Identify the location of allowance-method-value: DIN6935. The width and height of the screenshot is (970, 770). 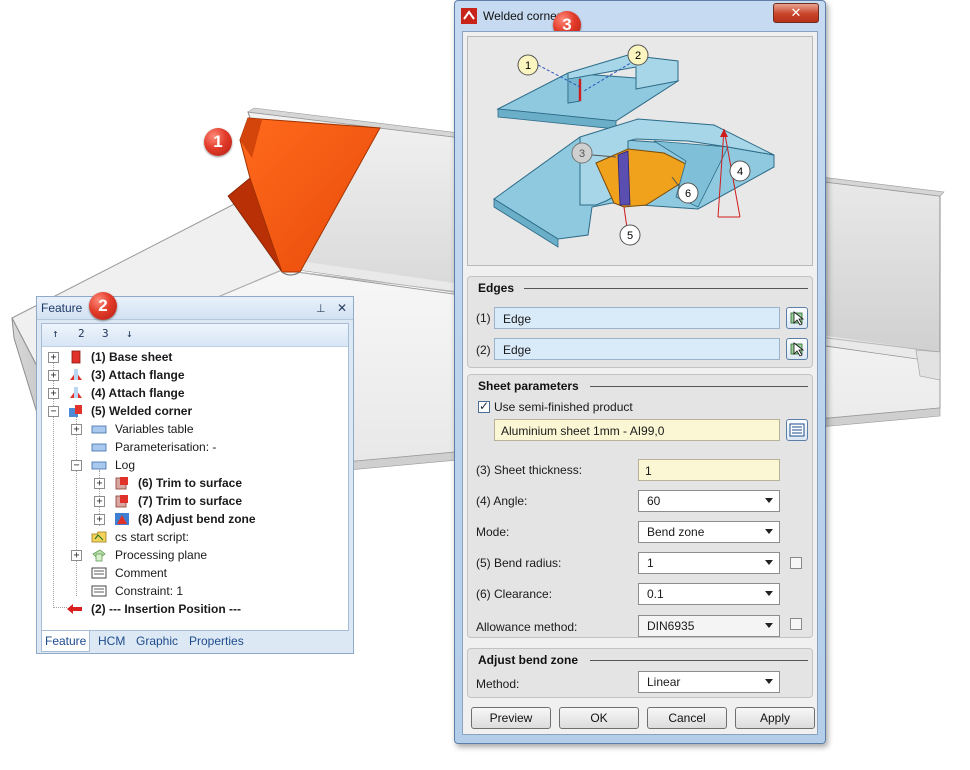
(671, 626).